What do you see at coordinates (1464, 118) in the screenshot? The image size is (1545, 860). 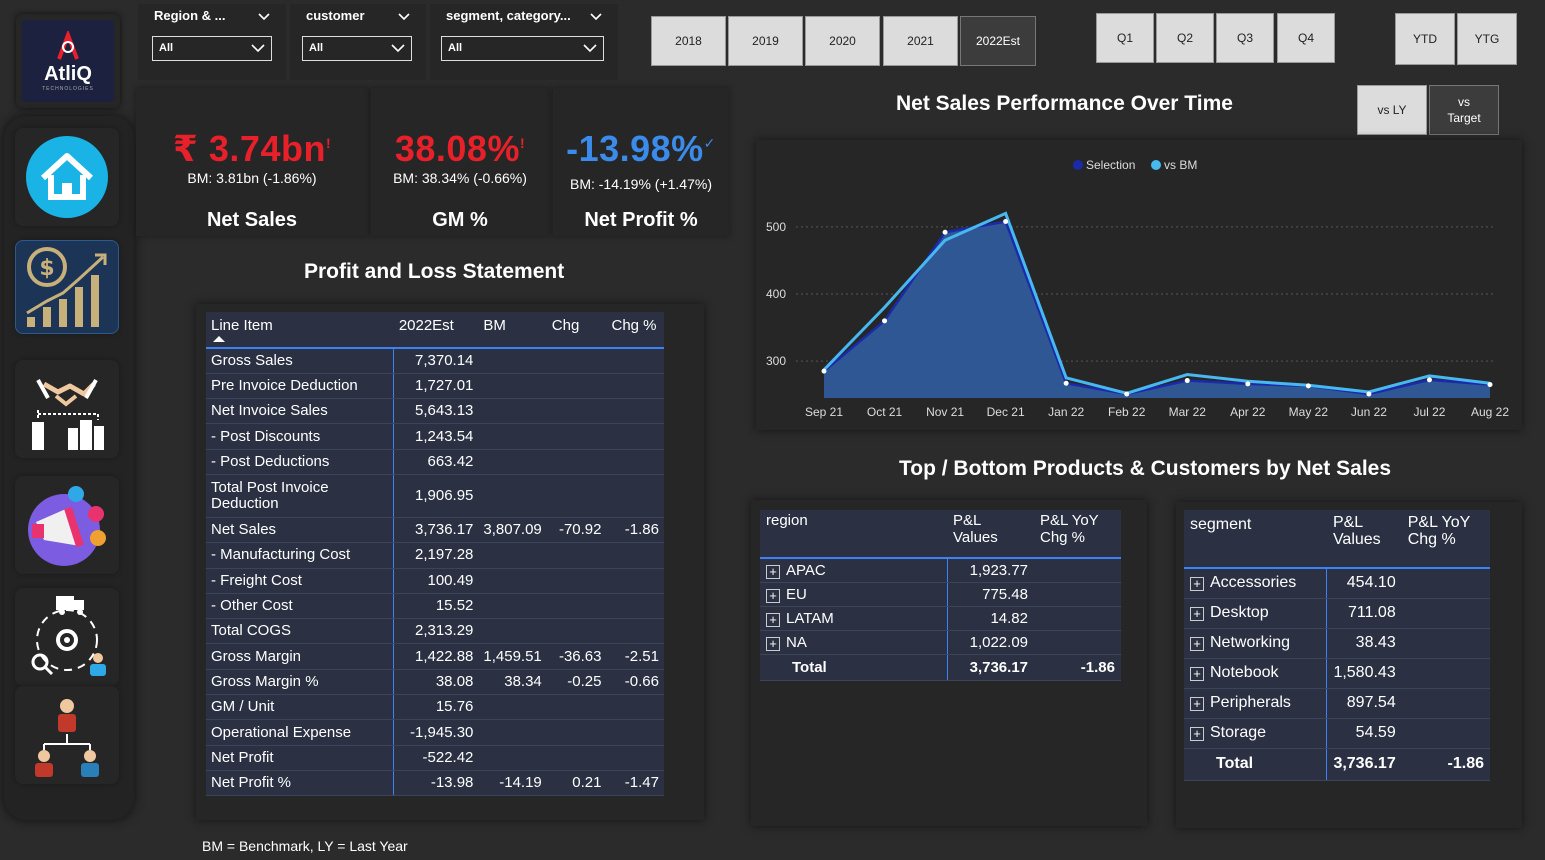 I see `vs-target-line2: Target` at bounding box center [1464, 118].